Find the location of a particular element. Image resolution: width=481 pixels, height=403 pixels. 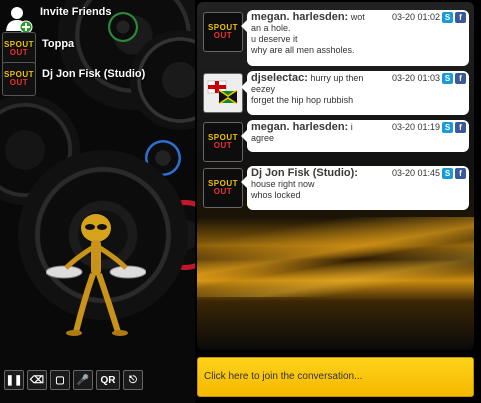

message-username: Dj Jon Fisk (Studio): is located at coordinates (304, 173).